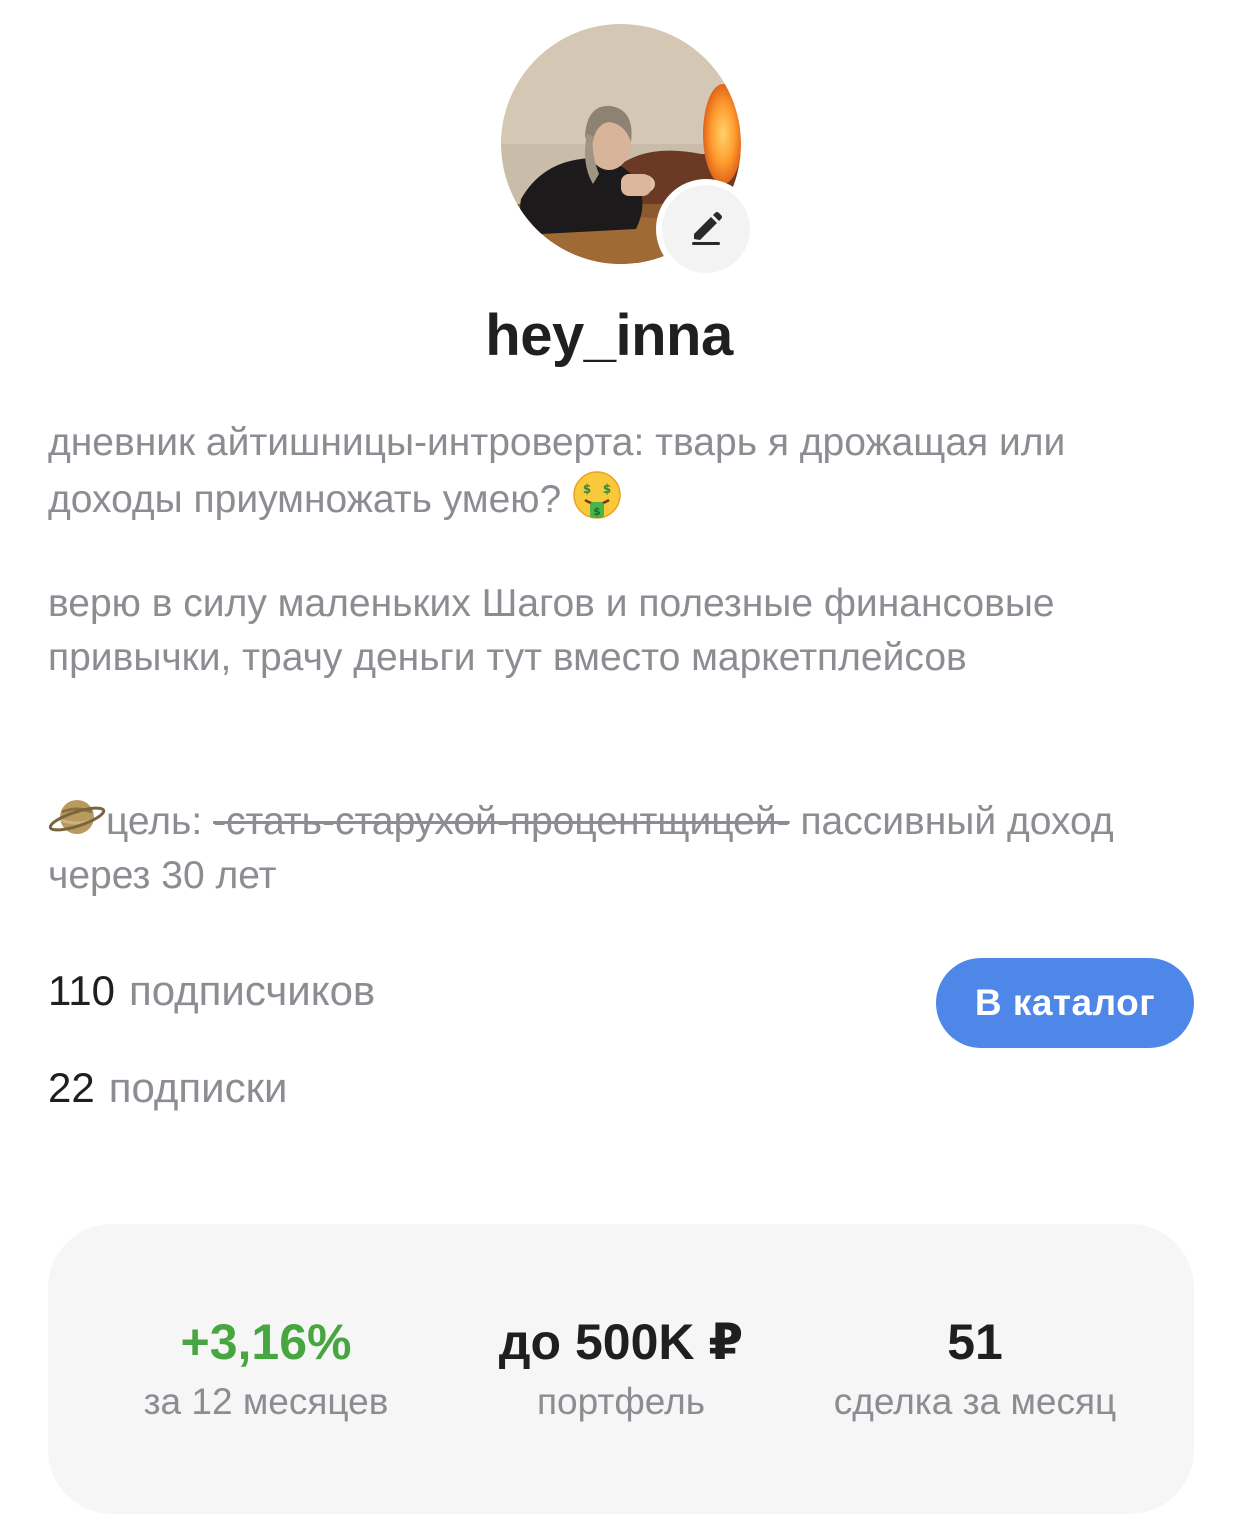 The image size is (1242, 1528). Describe the element at coordinates (609, 335) in the screenshot. I see `profile-username: hey_inna` at that location.